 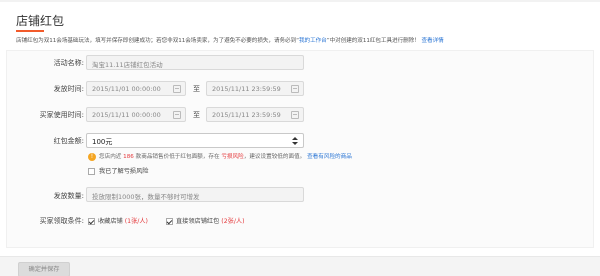 I want to click on condition-label: 直接领店铺红包, so click(x=198, y=221).